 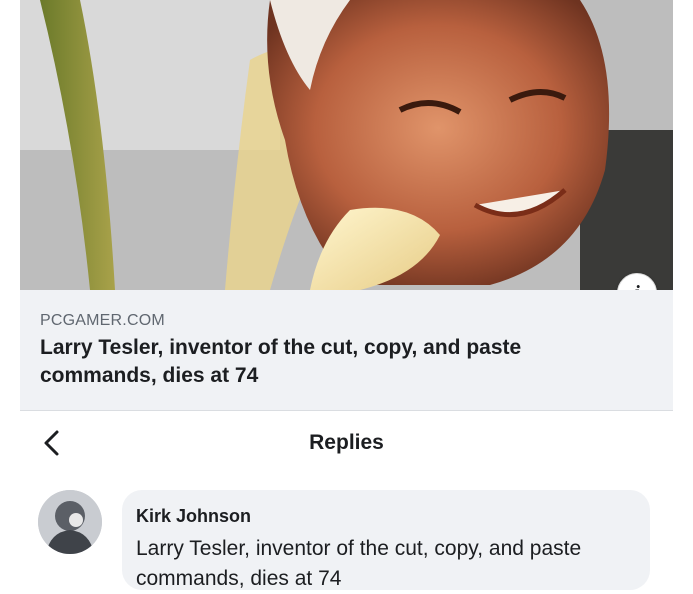 I want to click on replies-header: Replies, so click(x=346, y=443).